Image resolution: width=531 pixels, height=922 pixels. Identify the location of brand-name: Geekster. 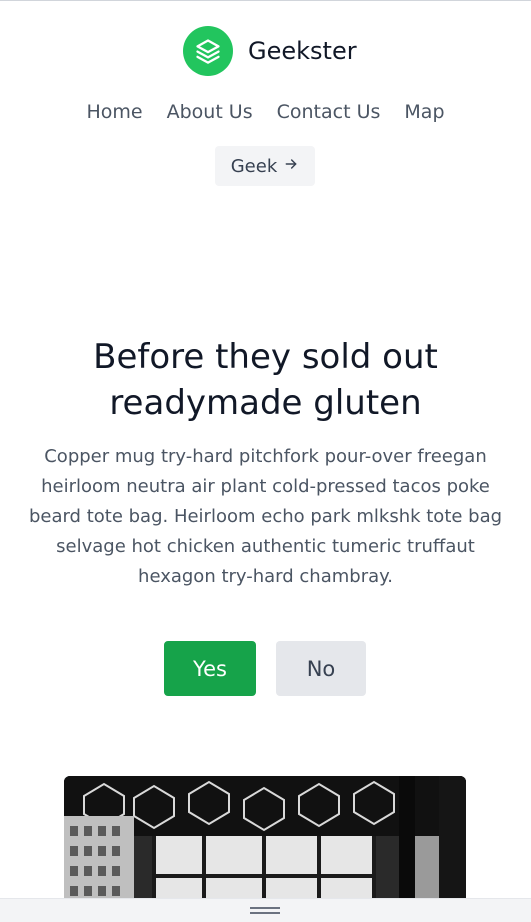
(302, 51).